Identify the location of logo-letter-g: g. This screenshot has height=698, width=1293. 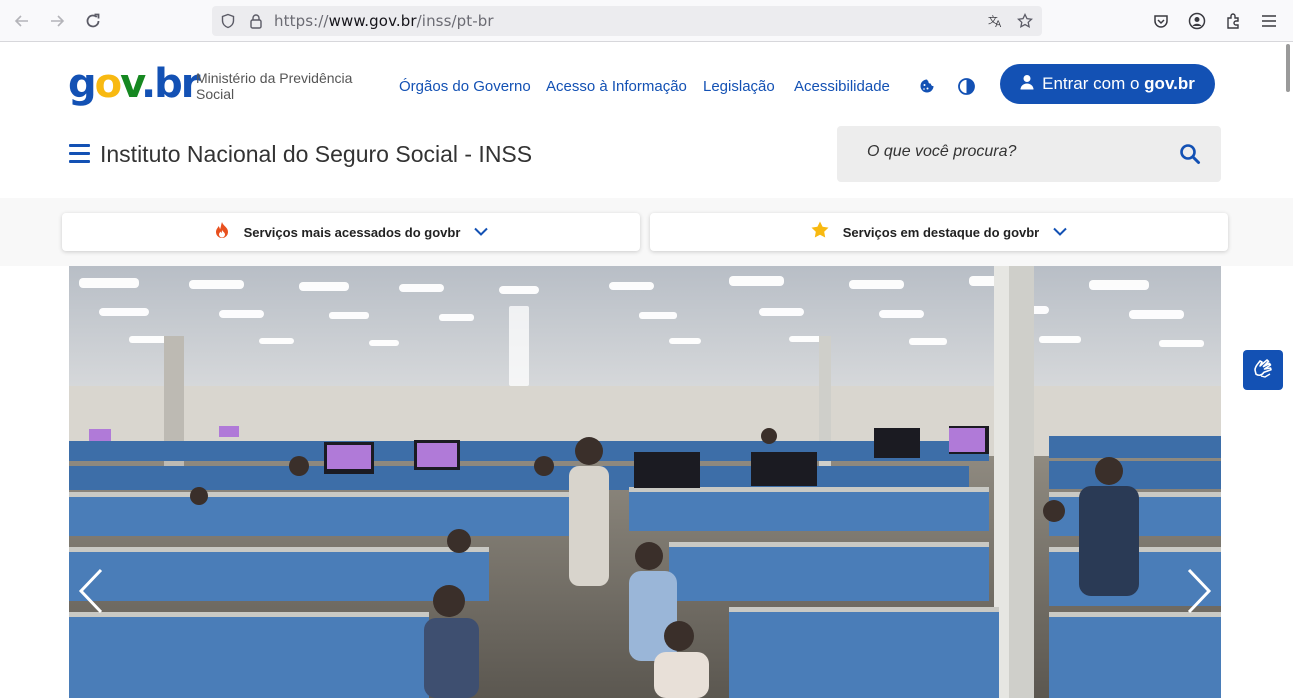
(82, 84).